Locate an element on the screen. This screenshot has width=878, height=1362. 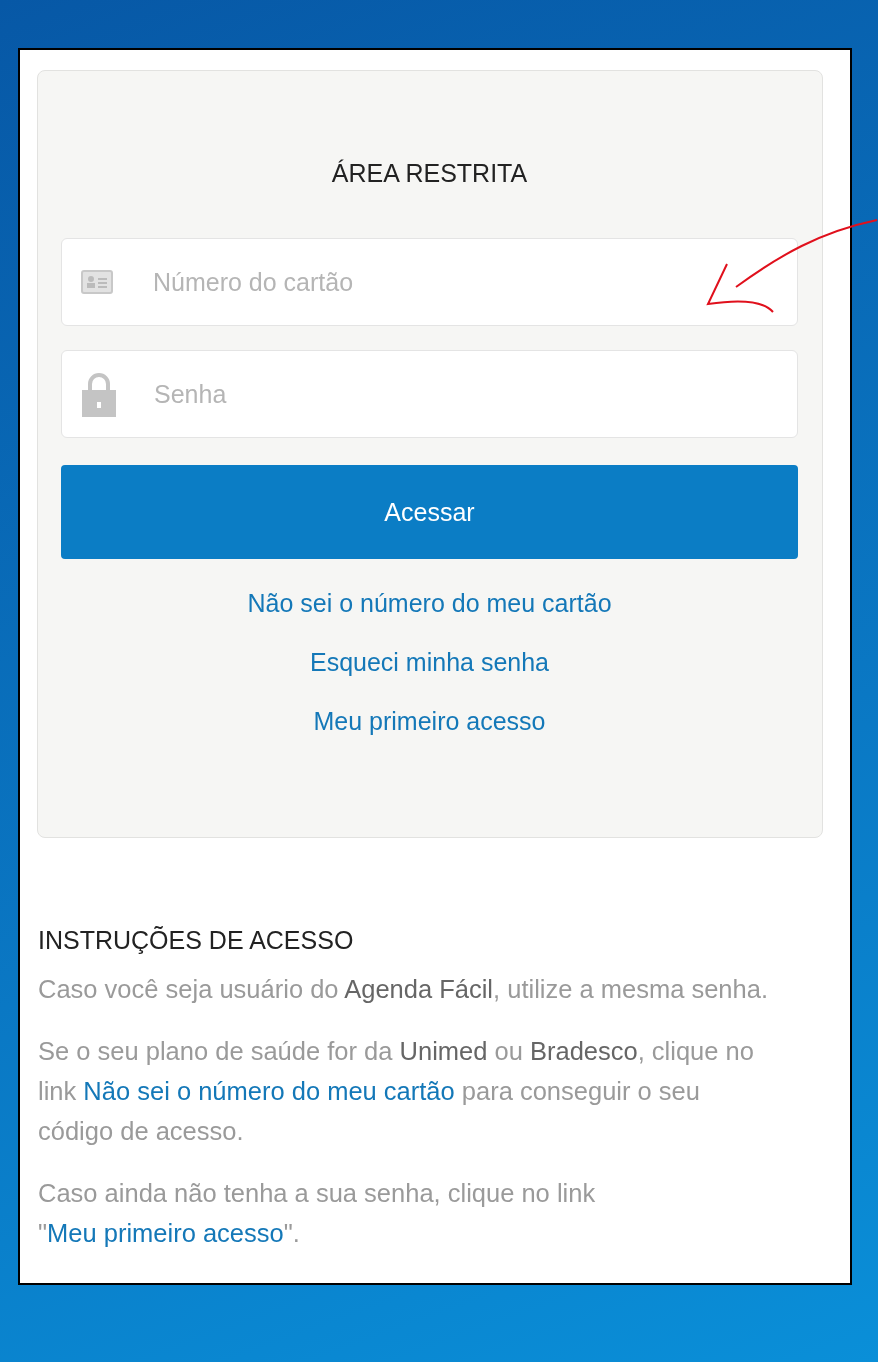
inline-link: Não sei o número do meu cartão is located at coordinates (269, 1091).